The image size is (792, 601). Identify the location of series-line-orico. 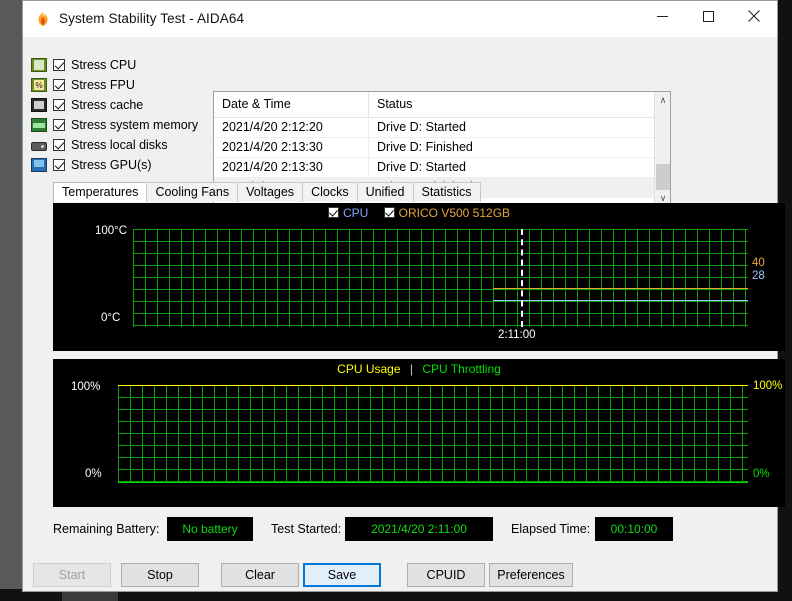
(620, 288).